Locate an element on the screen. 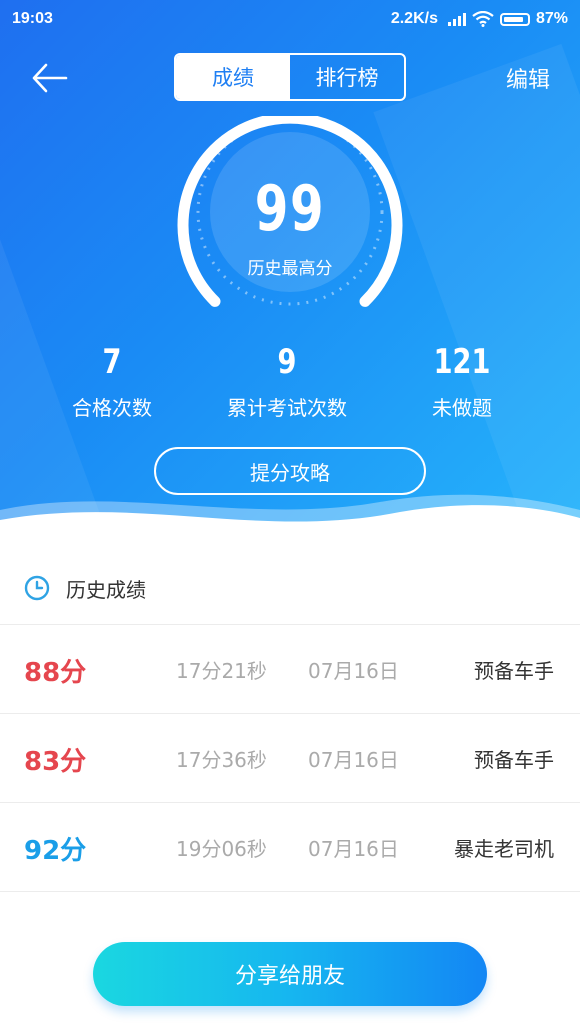 The image size is (580, 1031). row-rank: 暴走老司机 is located at coordinates (504, 849).